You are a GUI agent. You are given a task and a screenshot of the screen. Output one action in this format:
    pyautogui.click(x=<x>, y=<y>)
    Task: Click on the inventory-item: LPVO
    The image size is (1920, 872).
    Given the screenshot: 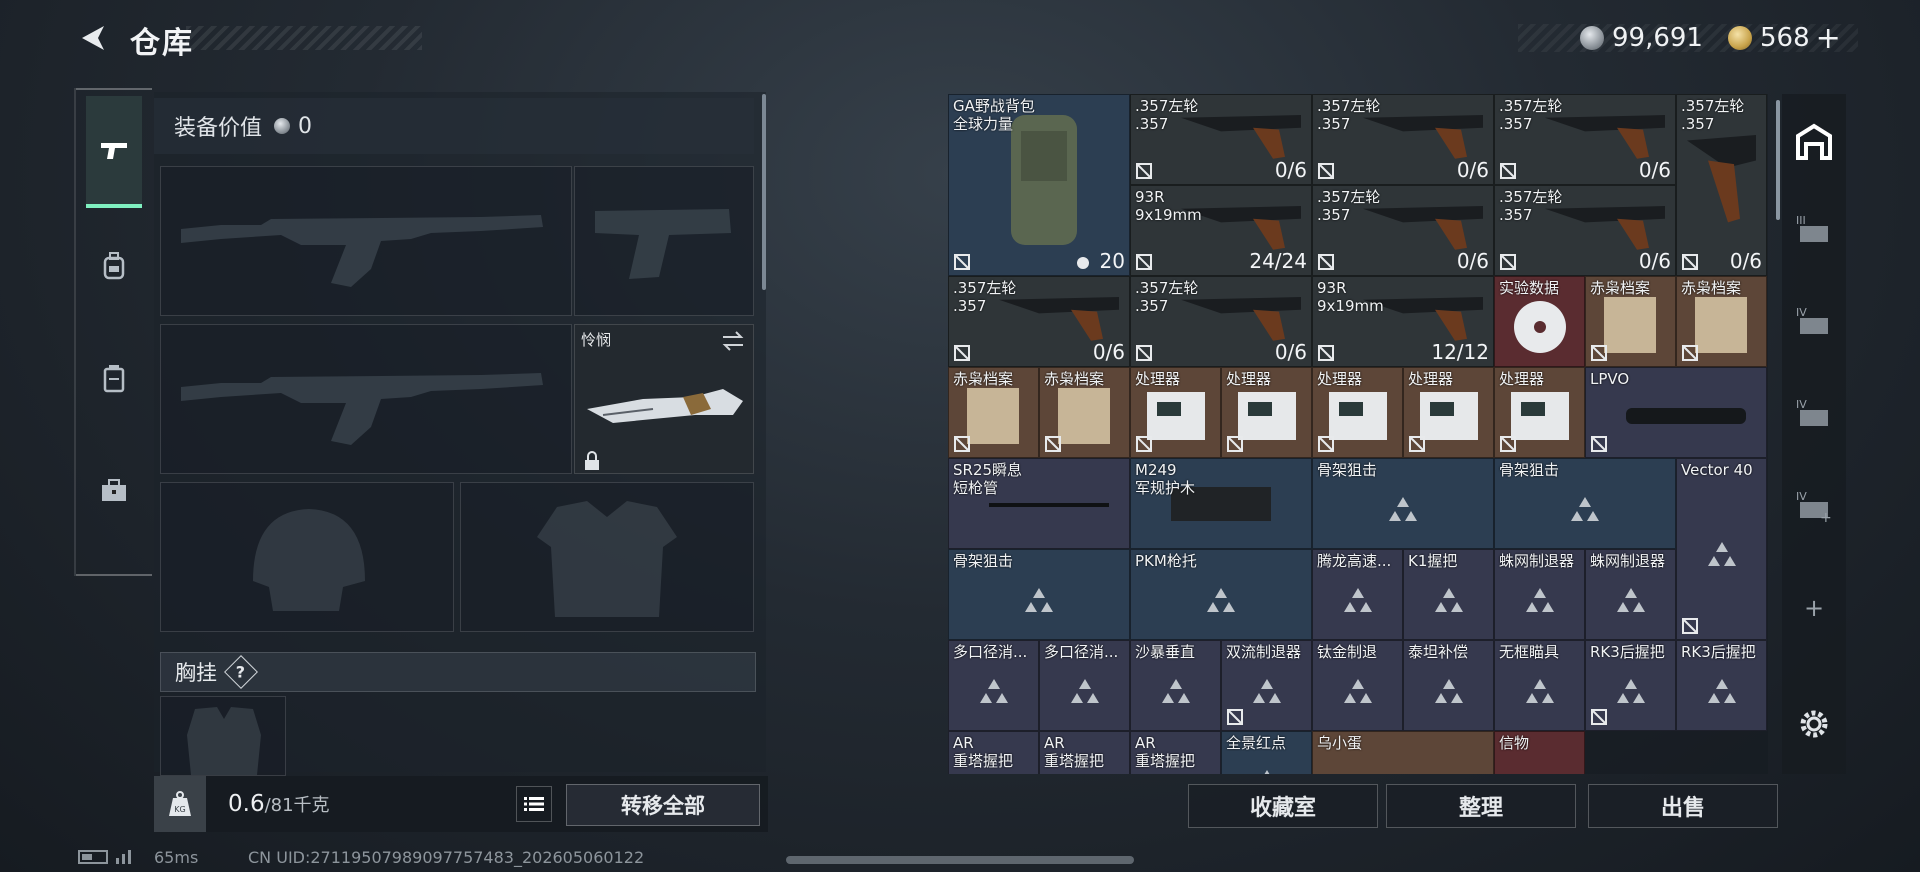 What is the action you would take?
    pyautogui.click(x=1676, y=412)
    